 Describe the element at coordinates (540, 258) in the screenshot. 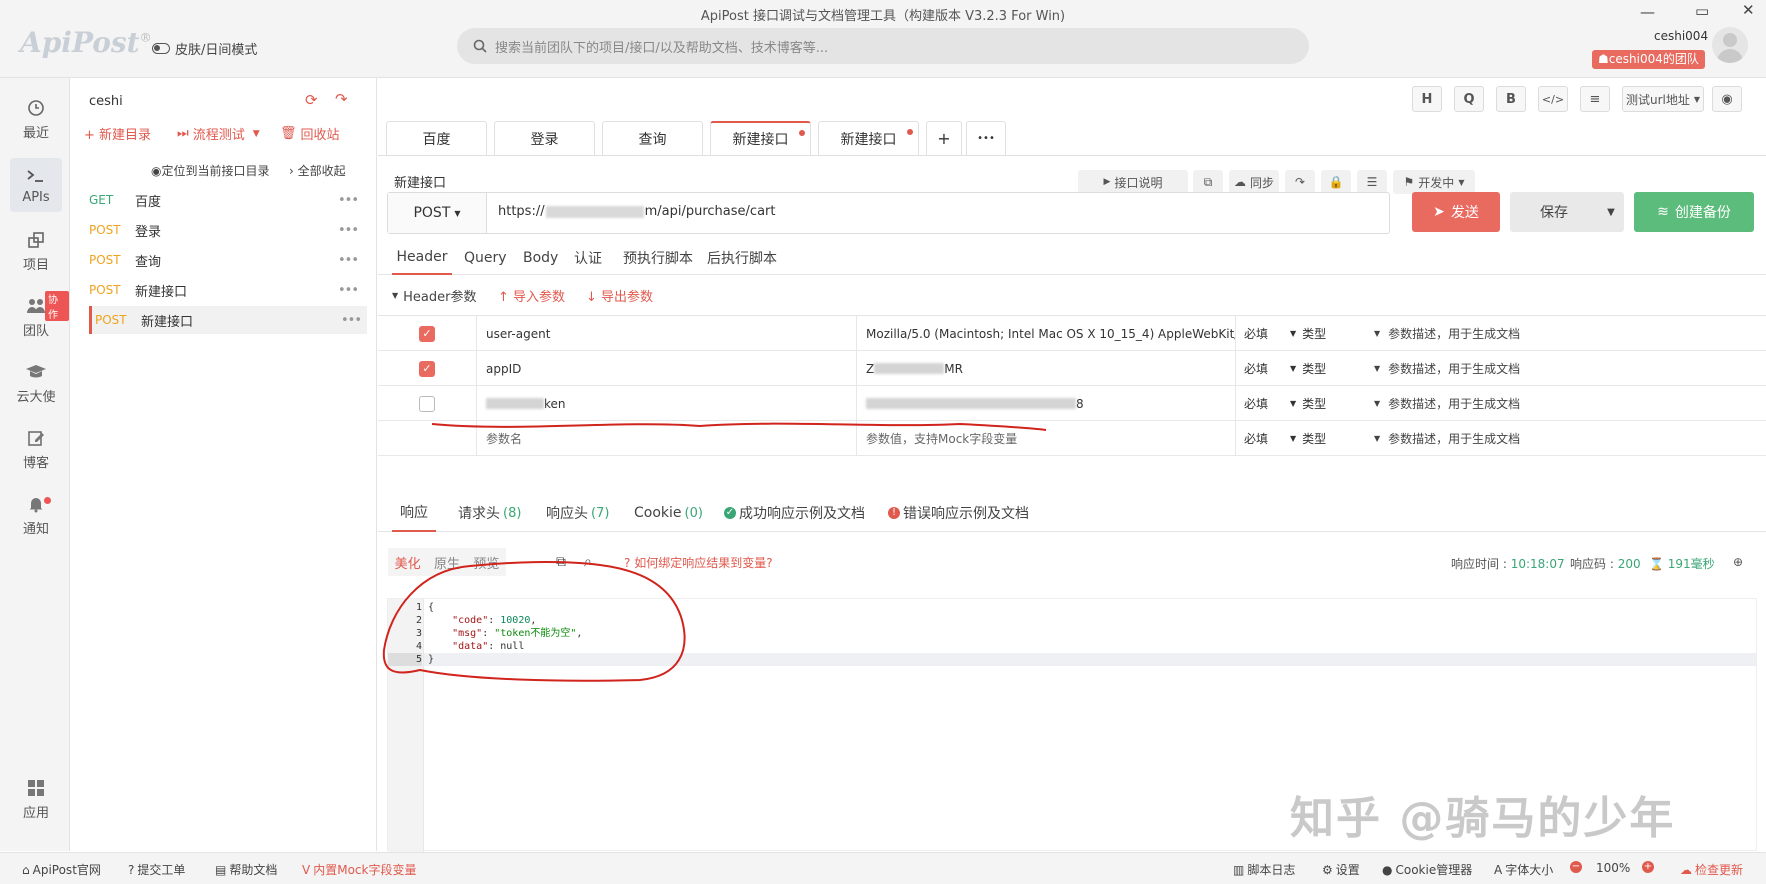

I see `tab-body: Body` at that location.